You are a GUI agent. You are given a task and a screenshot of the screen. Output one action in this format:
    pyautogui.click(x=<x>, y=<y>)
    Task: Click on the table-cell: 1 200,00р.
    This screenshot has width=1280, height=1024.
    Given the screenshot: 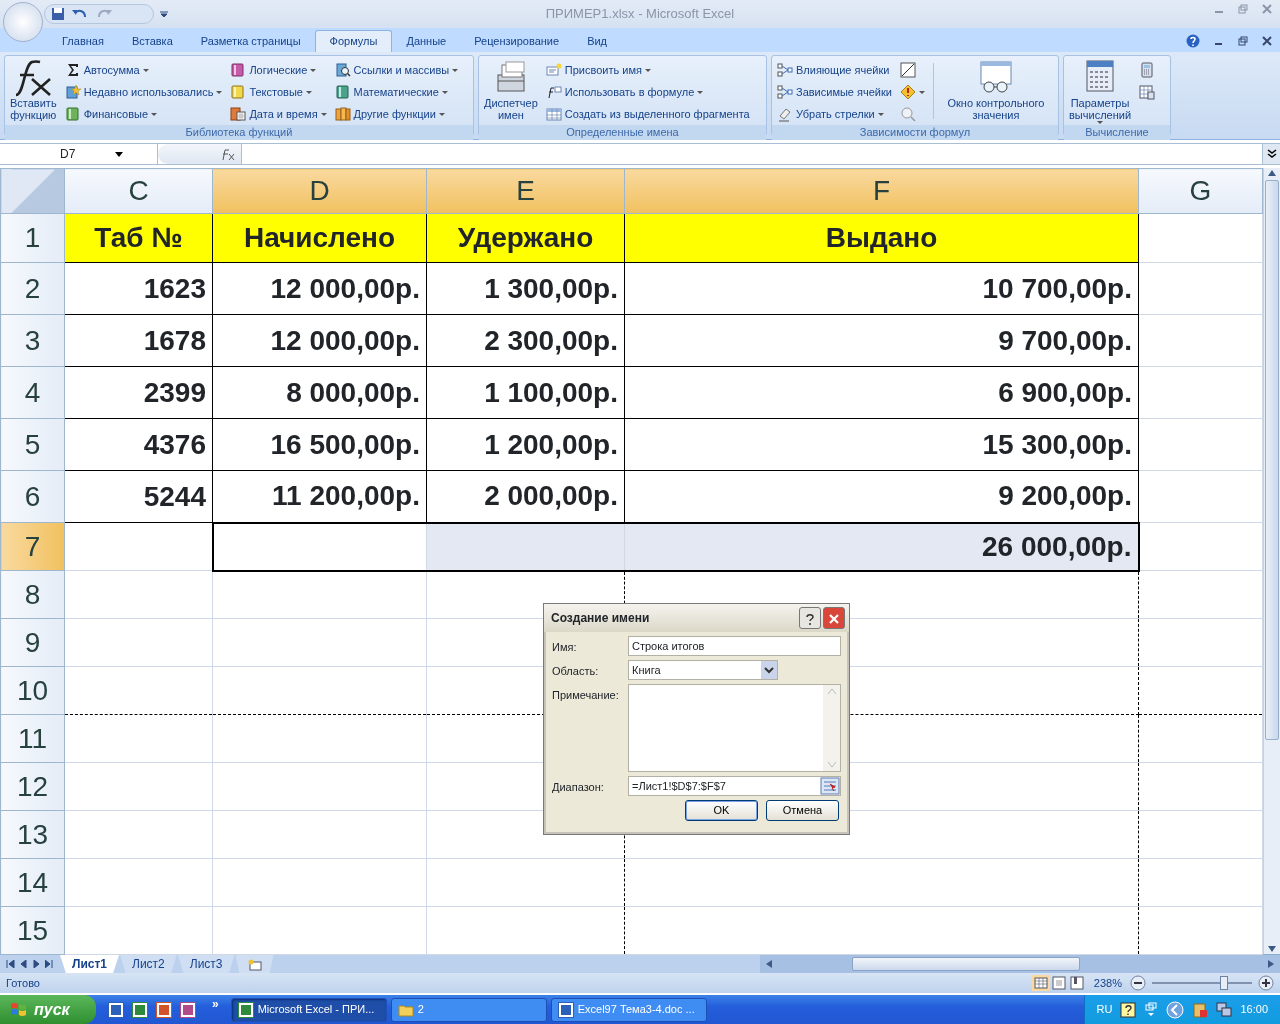 What is the action you would take?
    pyautogui.click(x=525, y=444)
    